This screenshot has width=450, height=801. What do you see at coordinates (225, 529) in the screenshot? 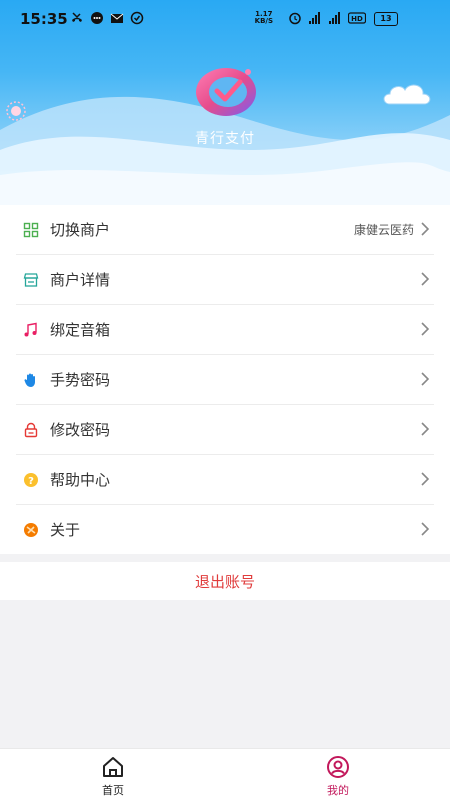
I see `menu-item-about: 关于` at bounding box center [225, 529].